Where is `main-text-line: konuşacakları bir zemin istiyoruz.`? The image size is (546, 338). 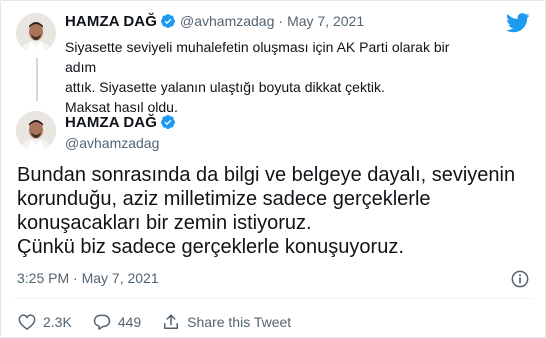 main-text-line: konuşacakları bir zemin istiyoruz. is located at coordinates (164, 223).